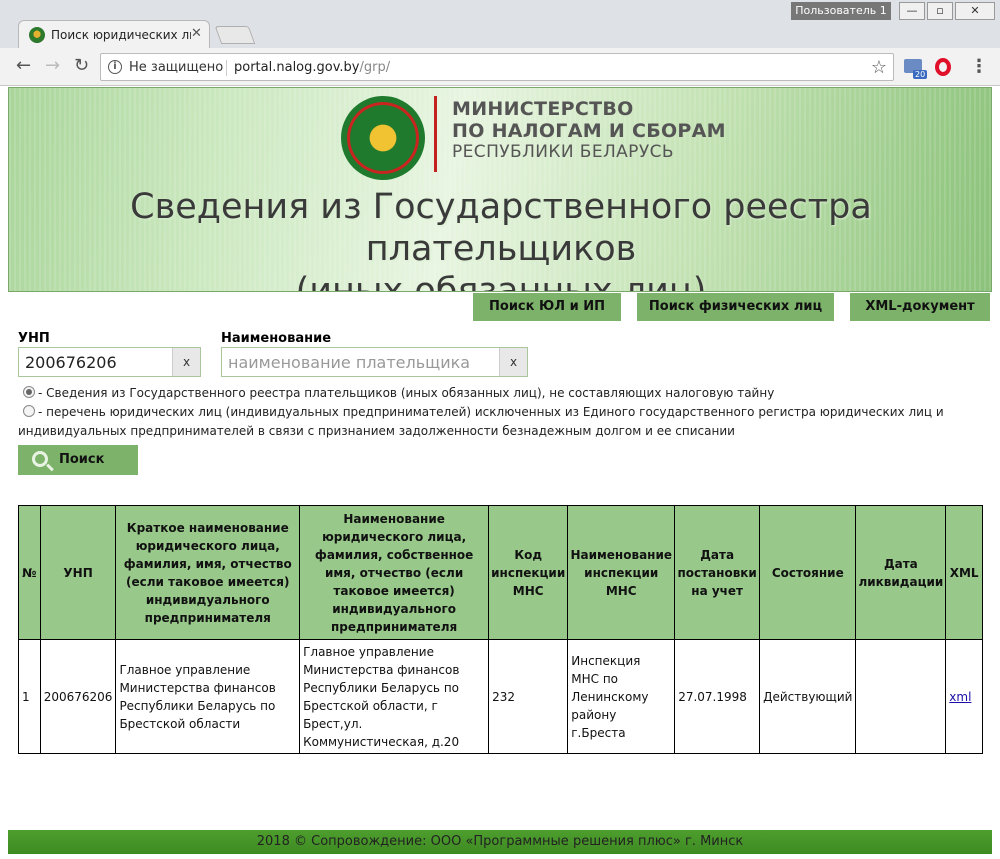 This screenshot has width=1000, height=859. What do you see at coordinates (196, 33) in the screenshot?
I see `tab-close-icon: ✕` at bounding box center [196, 33].